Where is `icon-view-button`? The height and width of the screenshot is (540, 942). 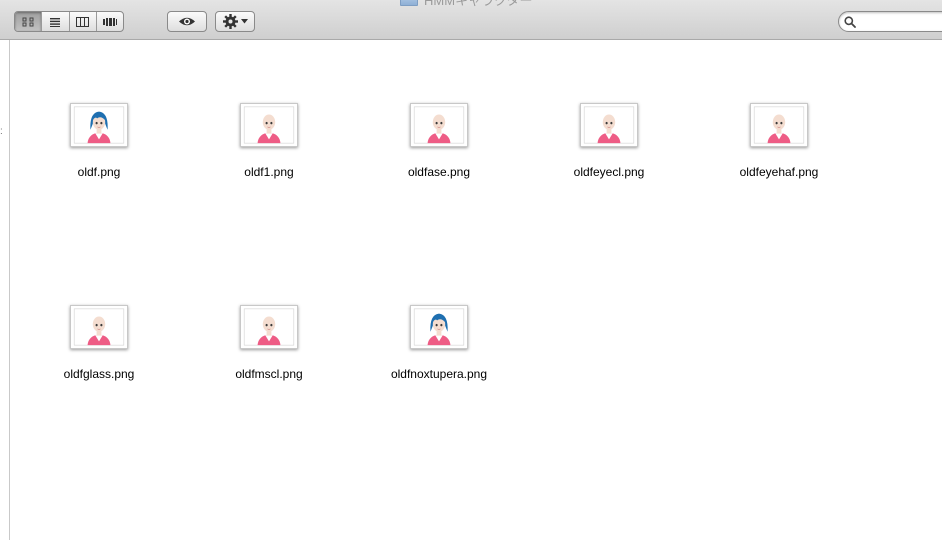 icon-view-button is located at coordinates (29, 21).